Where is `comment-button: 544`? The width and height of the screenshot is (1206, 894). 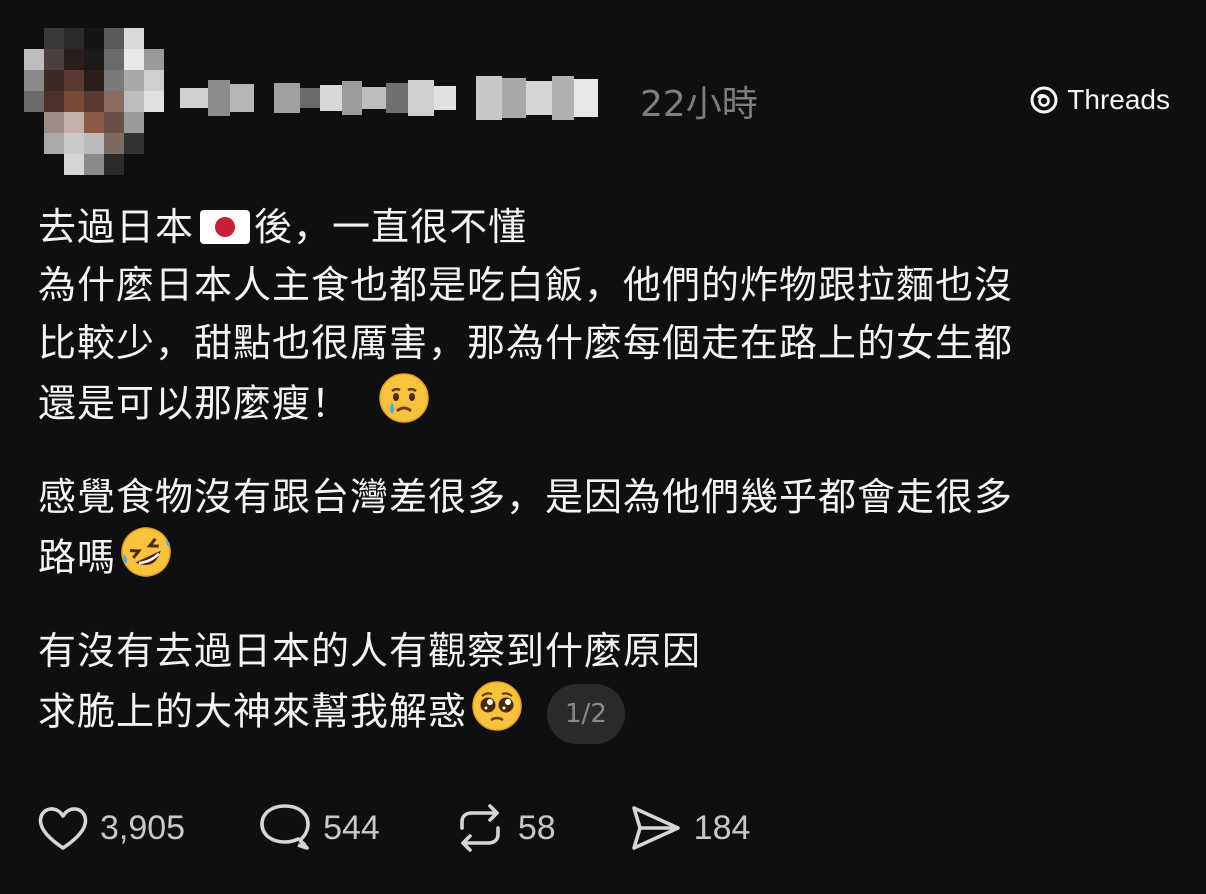
comment-button: 544 is located at coordinates (318, 828).